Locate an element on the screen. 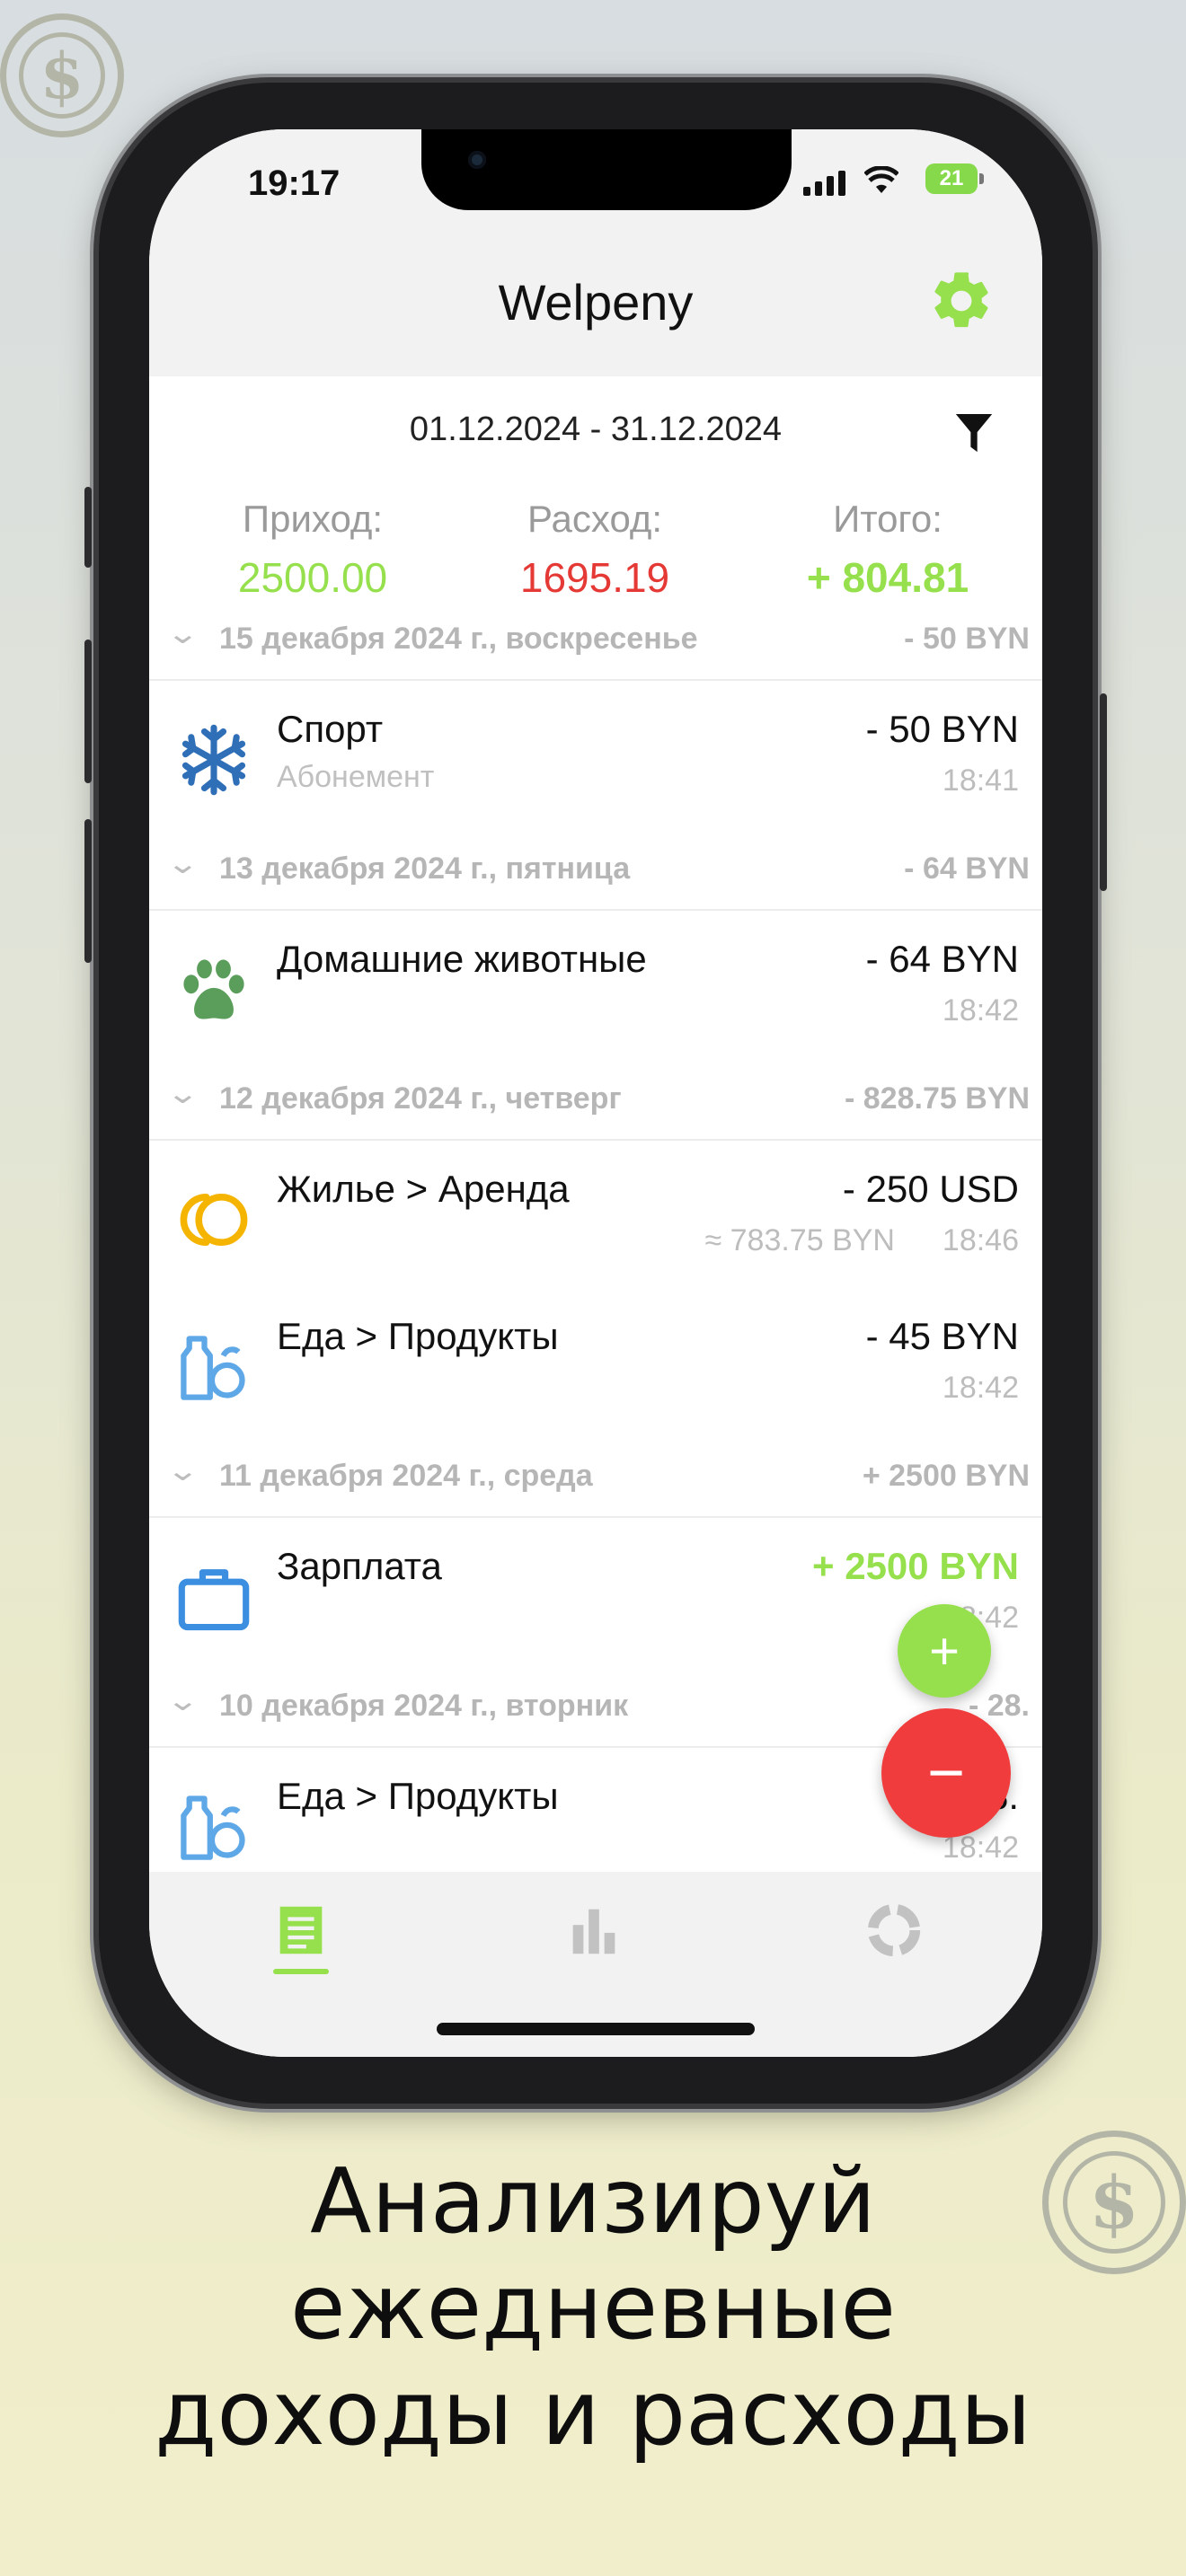  day-total: - 50 BYN is located at coordinates (967, 639).